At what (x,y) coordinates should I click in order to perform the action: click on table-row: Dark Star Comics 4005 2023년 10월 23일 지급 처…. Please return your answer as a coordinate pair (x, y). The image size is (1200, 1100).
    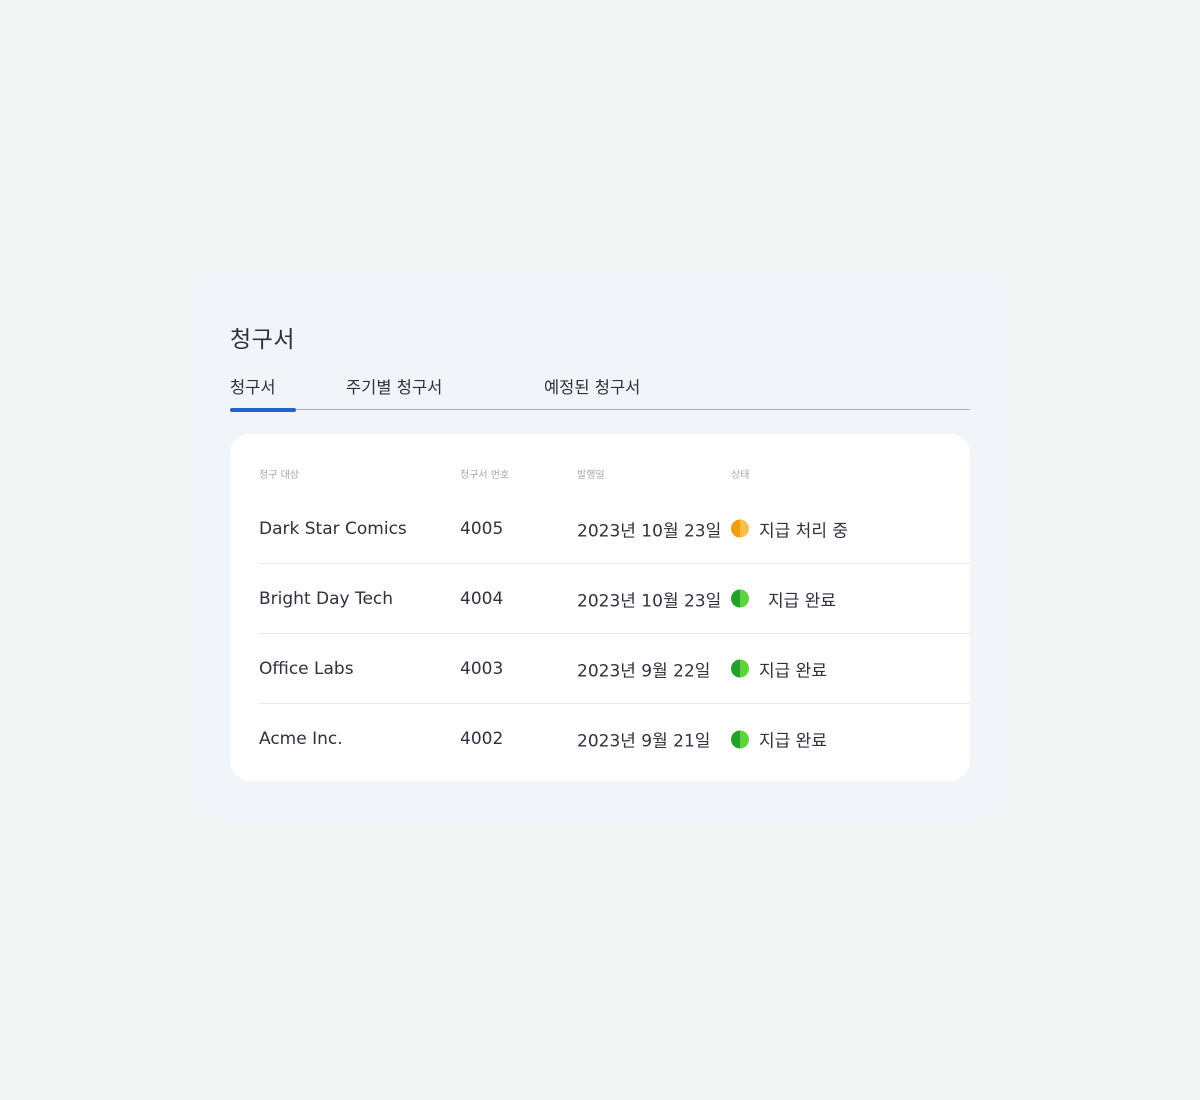
    Looking at the image, I should click on (614, 529).